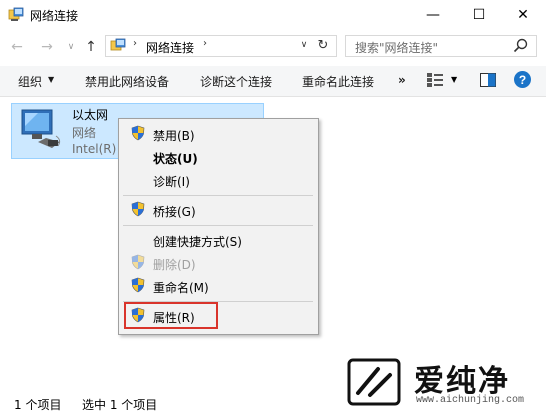 This screenshot has height=414, width=546. Describe the element at coordinates (171, 315) in the screenshot. I see `highlight-box` at that location.